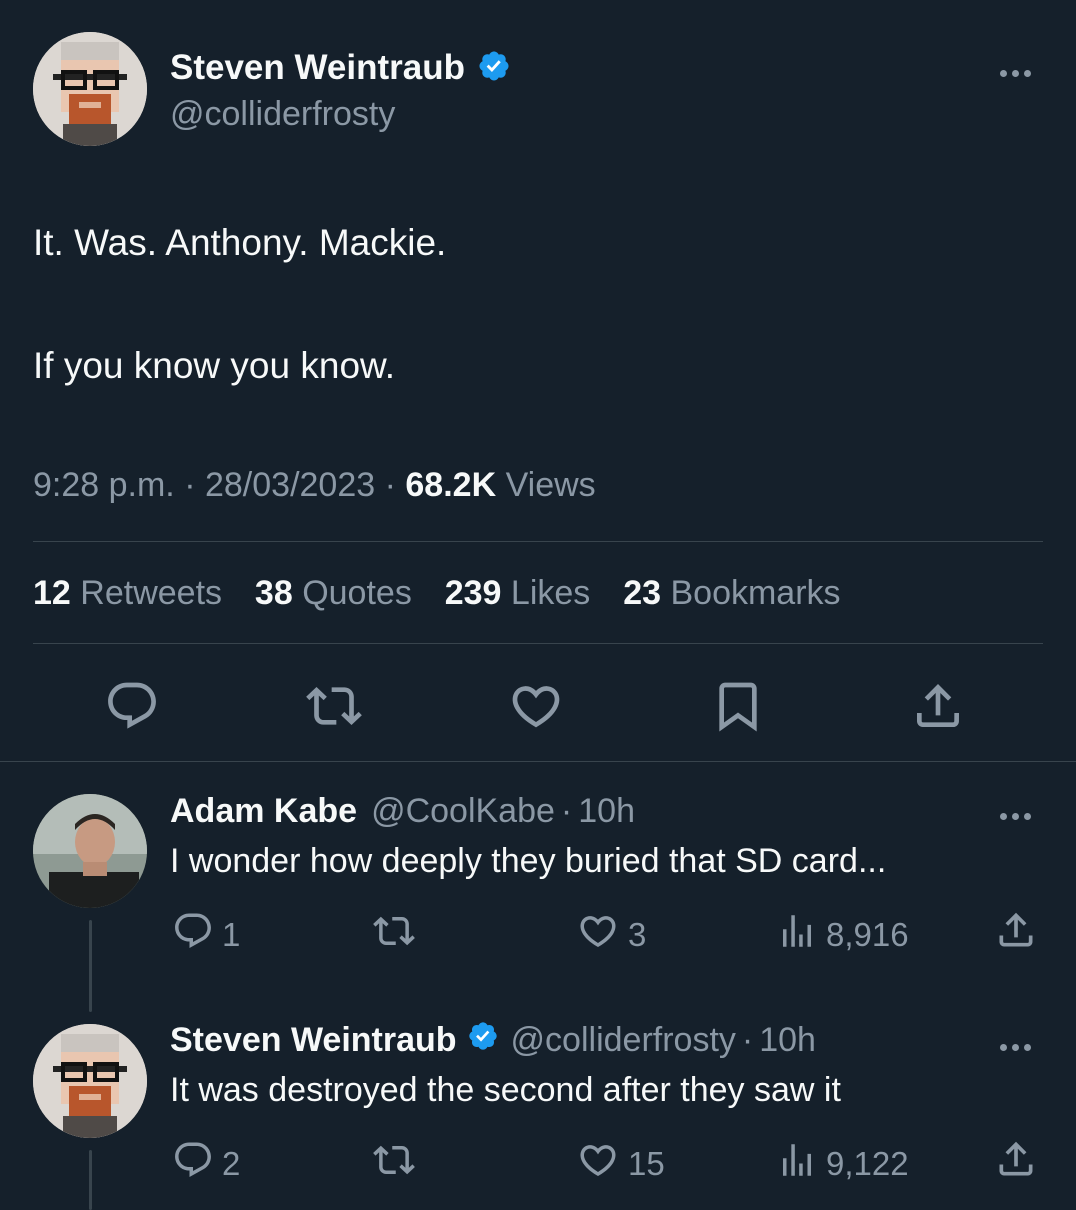 The image size is (1076, 1210). What do you see at coordinates (550, 485) in the screenshot?
I see `views-label: Views` at bounding box center [550, 485].